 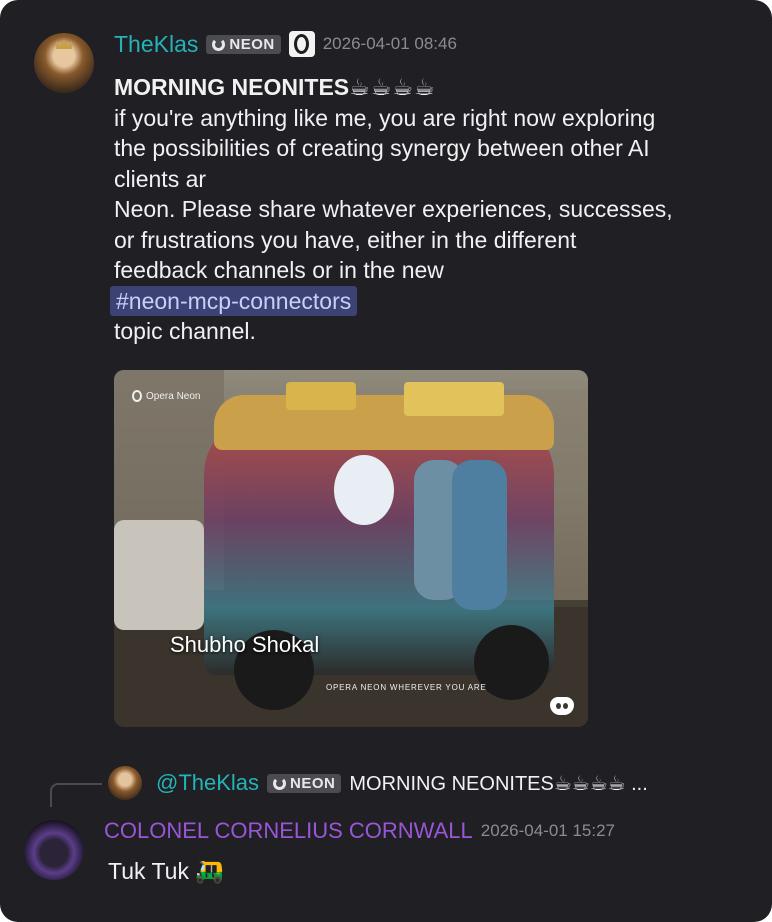 I want to click on crown-icon, so click(x=64, y=44).